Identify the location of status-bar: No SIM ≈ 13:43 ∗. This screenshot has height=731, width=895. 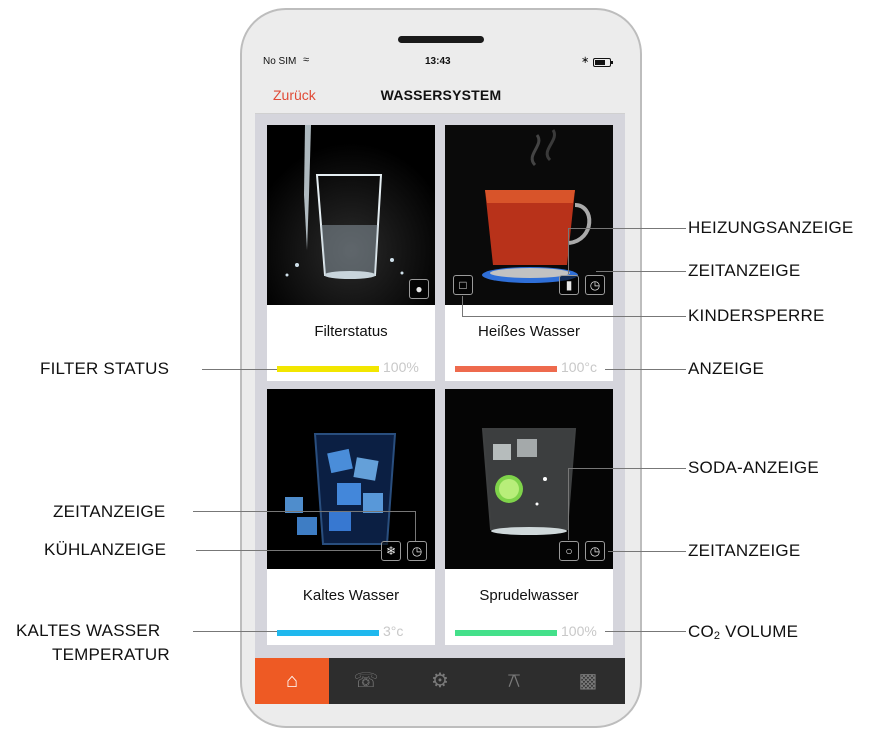
(440, 63).